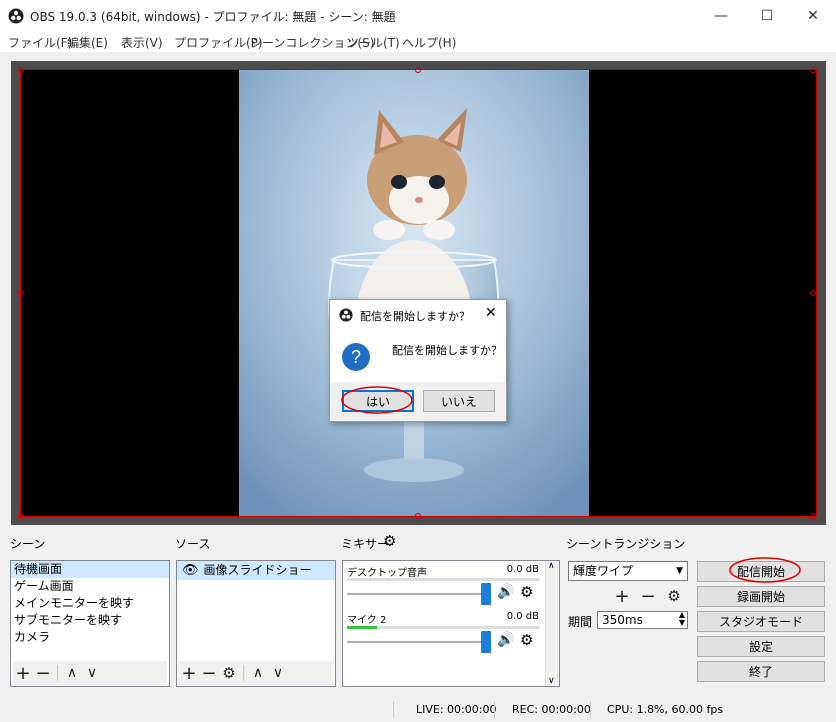  I want to click on exit-button: 終了, so click(761, 671).